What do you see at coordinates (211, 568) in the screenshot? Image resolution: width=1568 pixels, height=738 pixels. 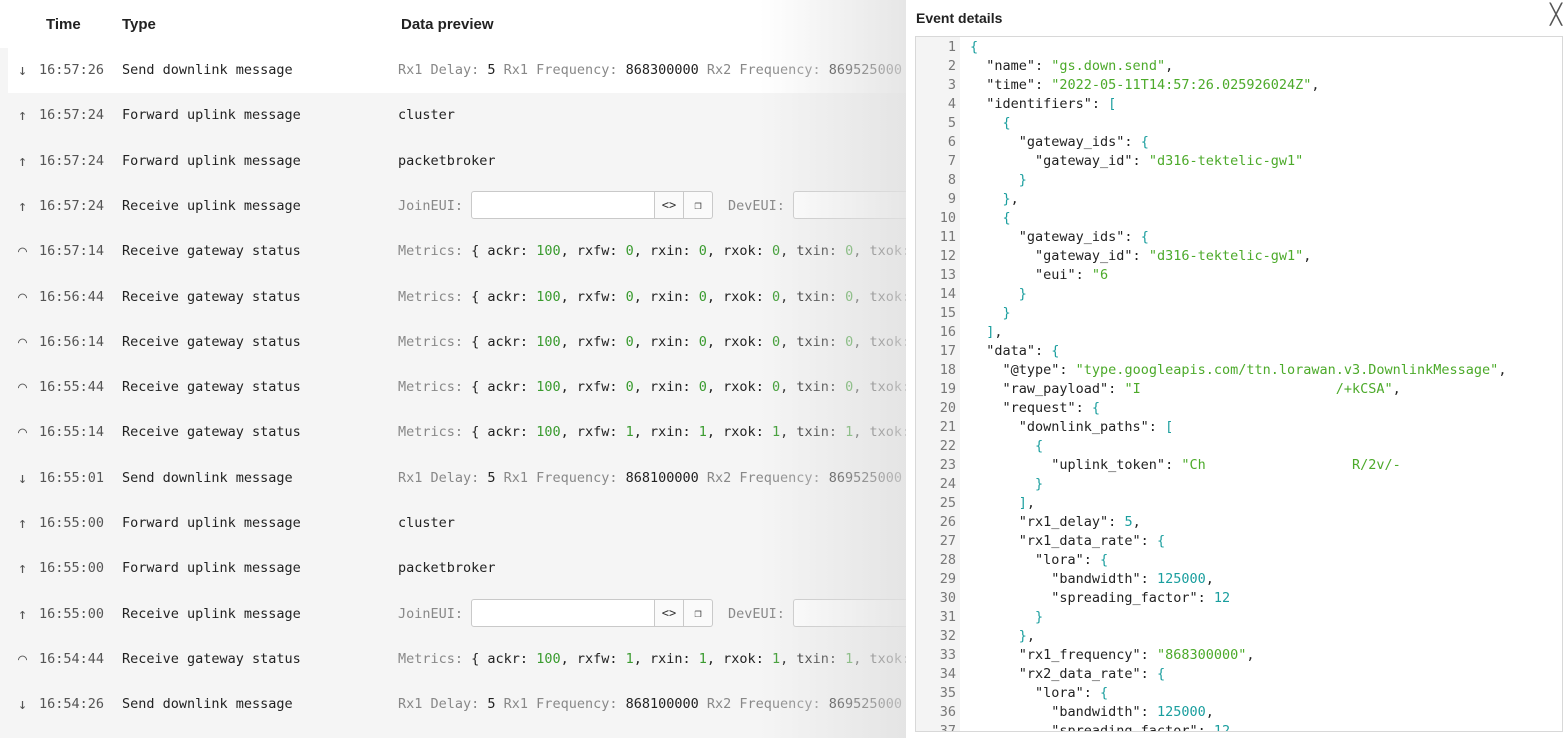 I see `event-type: Forward uplink message` at bounding box center [211, 568].